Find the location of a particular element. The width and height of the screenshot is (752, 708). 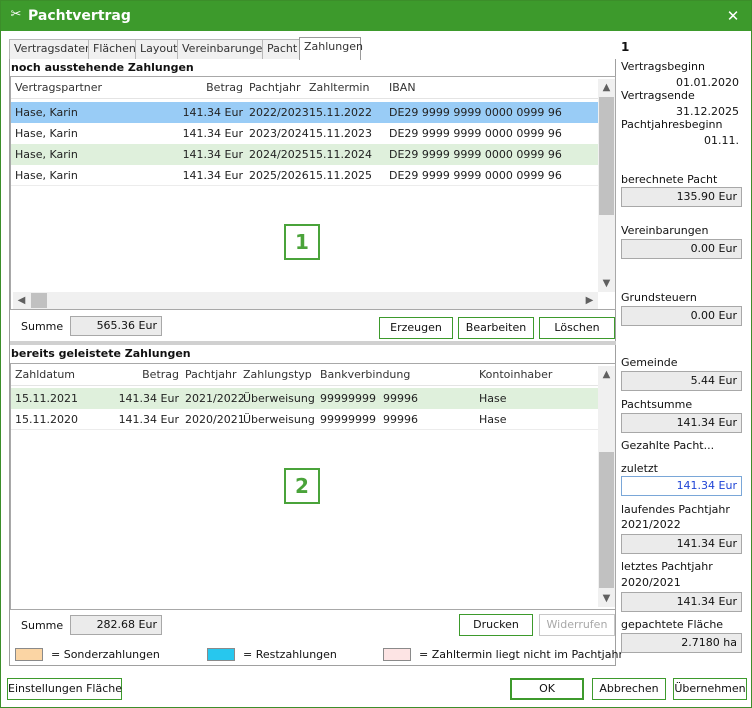

apply-button: Übernehmen is located at coordinates (710, 689).